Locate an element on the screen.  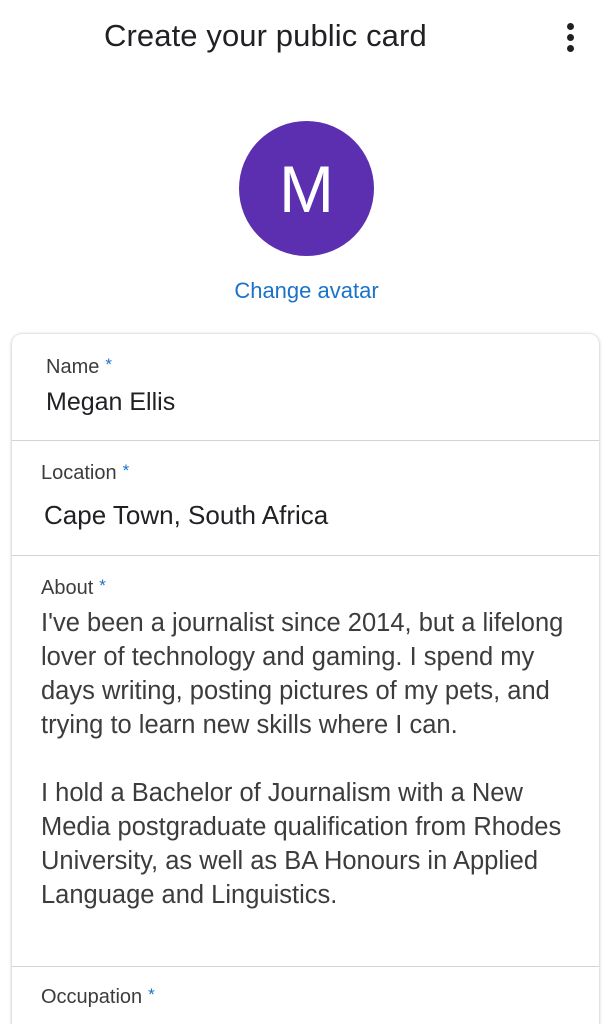
more-options-button is located at coordinates (571, 38).